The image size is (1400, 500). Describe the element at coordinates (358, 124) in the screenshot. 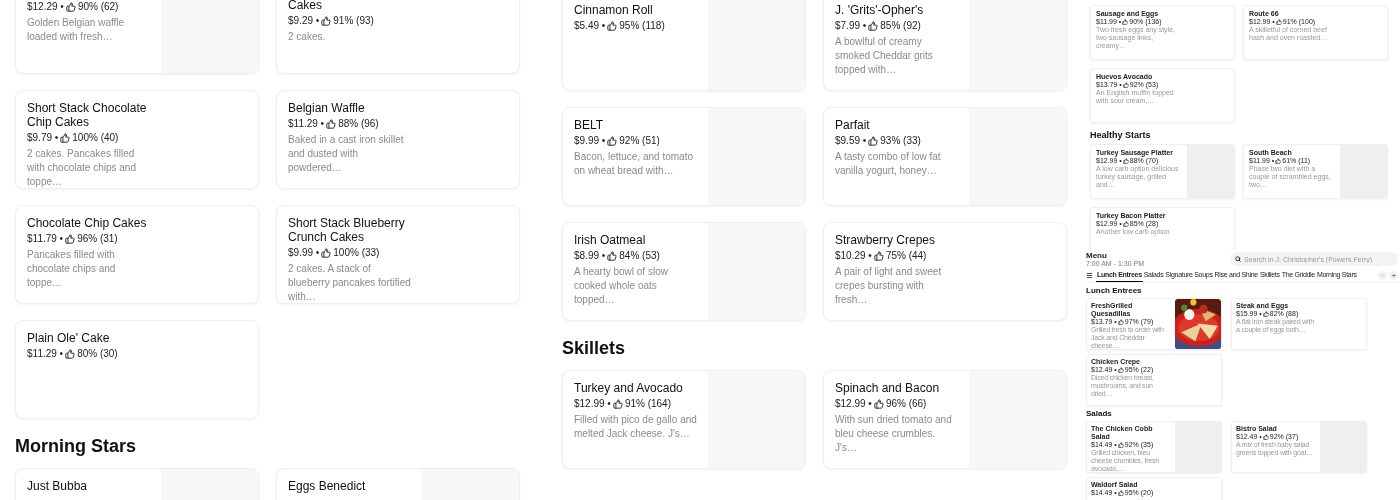

I see `item-rating: 88% (96)` at that location.